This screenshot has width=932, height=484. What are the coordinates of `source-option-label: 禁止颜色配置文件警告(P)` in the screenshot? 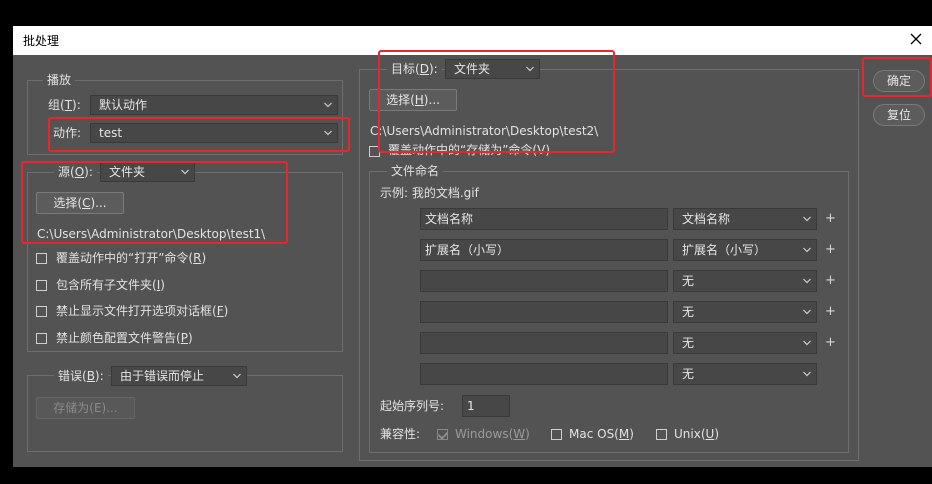 It's located at (124, 338).